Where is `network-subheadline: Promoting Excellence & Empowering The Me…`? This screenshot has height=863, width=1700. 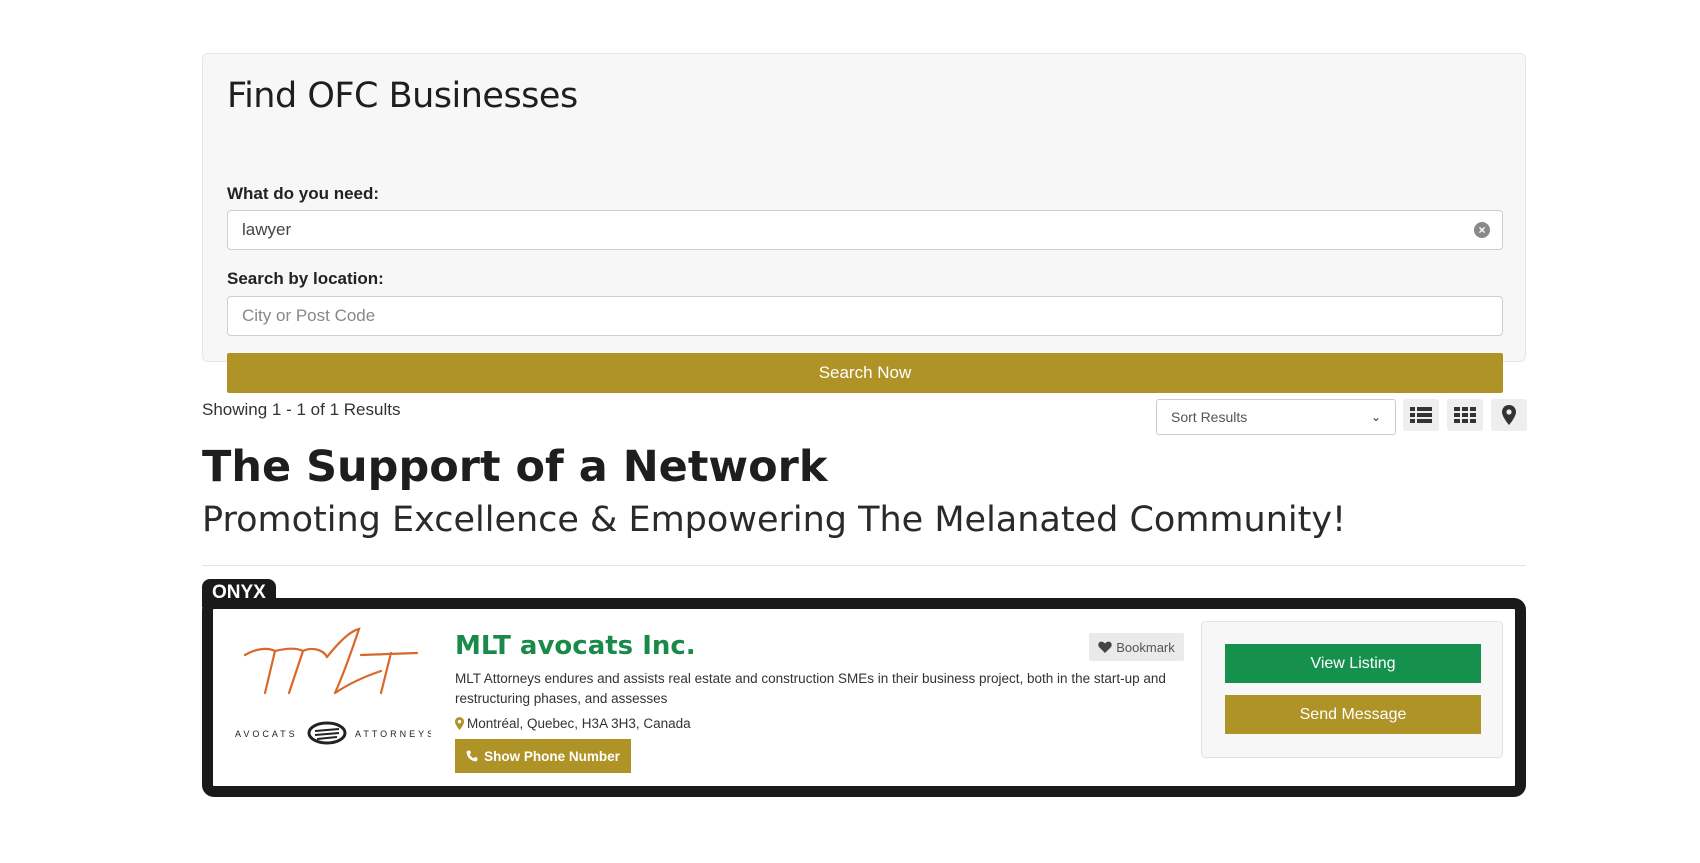 network-subheadline: Promoting Excellence & Empowering The Me… is located at coordinates (774, 520).